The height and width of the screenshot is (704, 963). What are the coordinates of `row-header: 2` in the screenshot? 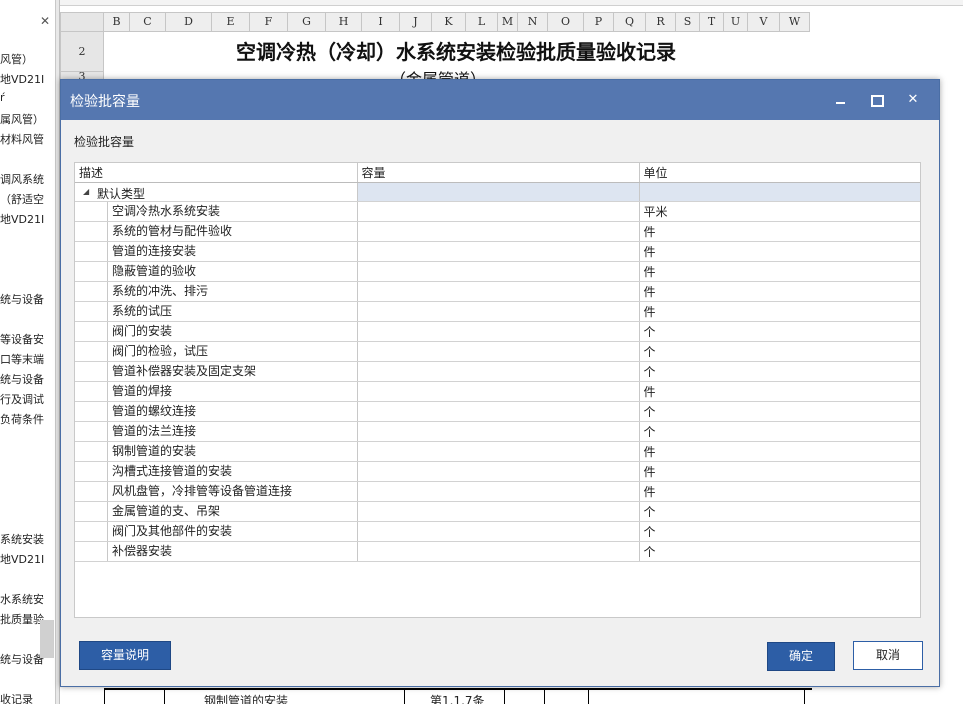 It's located at (82, 52).